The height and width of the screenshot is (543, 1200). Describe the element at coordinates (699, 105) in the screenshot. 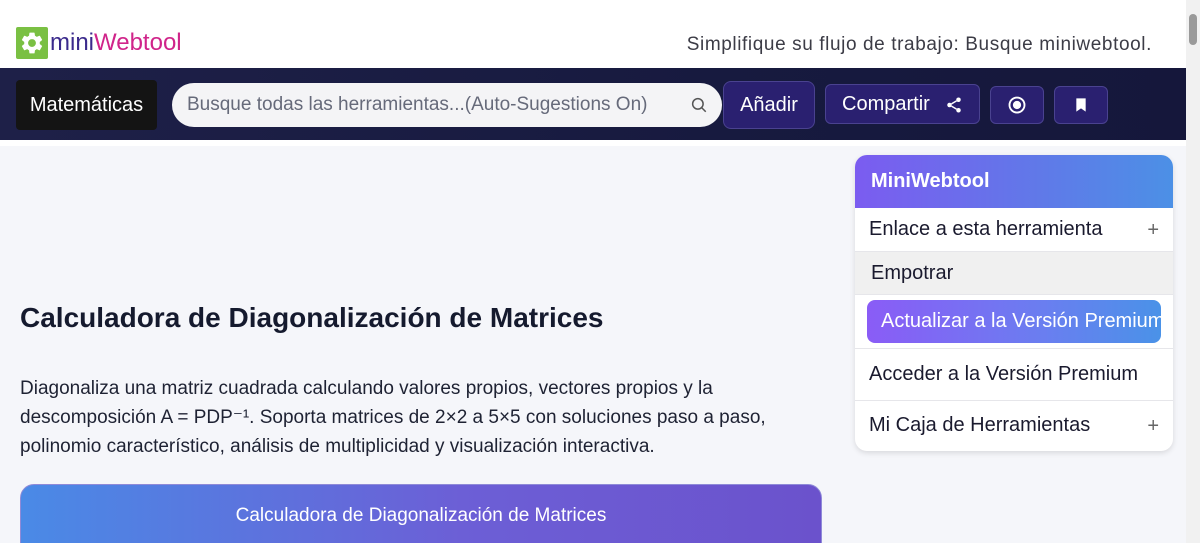

I see `search-icon` at that location.